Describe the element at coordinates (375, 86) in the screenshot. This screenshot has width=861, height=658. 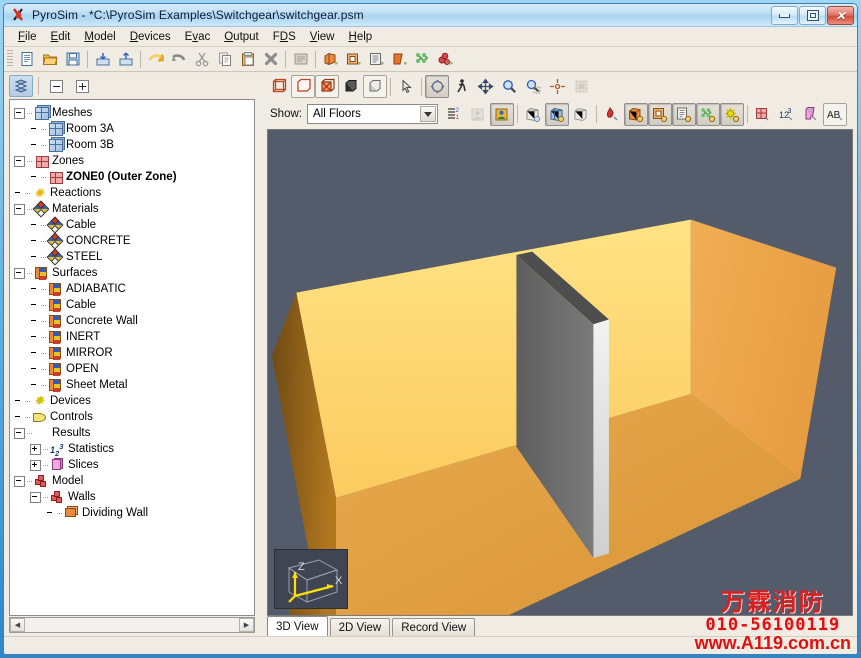
I see `shaded-mode-button` at that location.